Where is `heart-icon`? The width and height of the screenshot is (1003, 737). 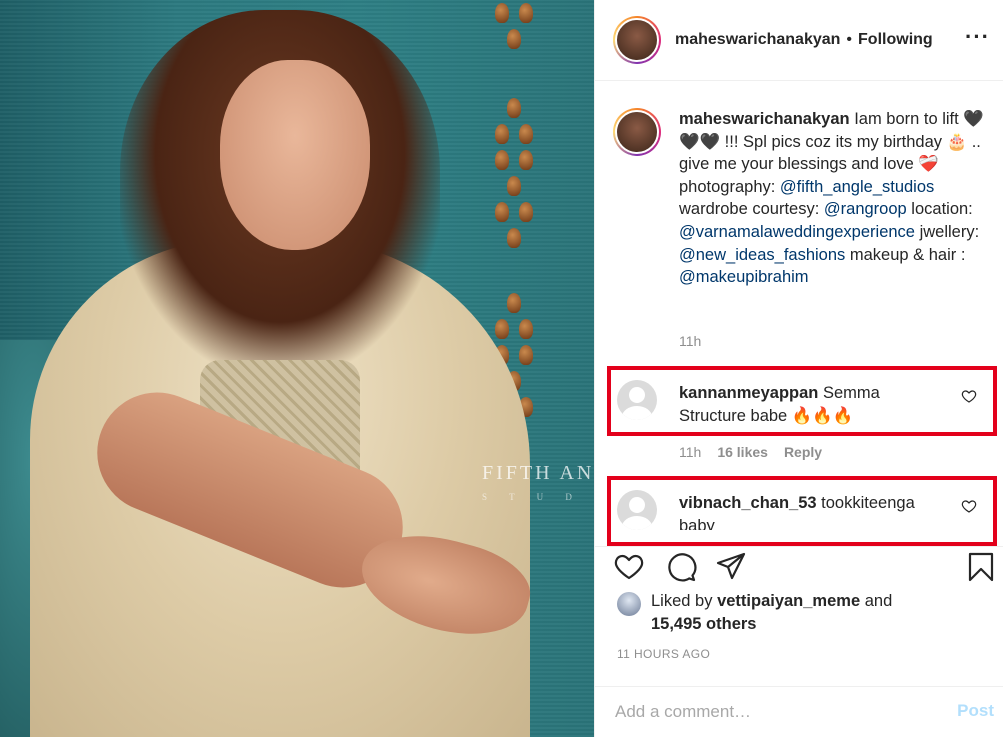 heart-icon is located at coordinates (629, 567).